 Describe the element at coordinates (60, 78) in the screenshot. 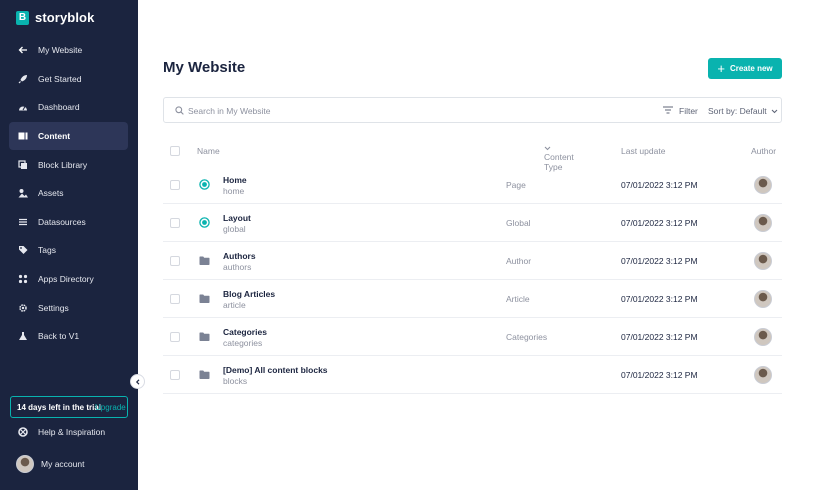

I see `sidebar-item-label: Get Started` at that location.